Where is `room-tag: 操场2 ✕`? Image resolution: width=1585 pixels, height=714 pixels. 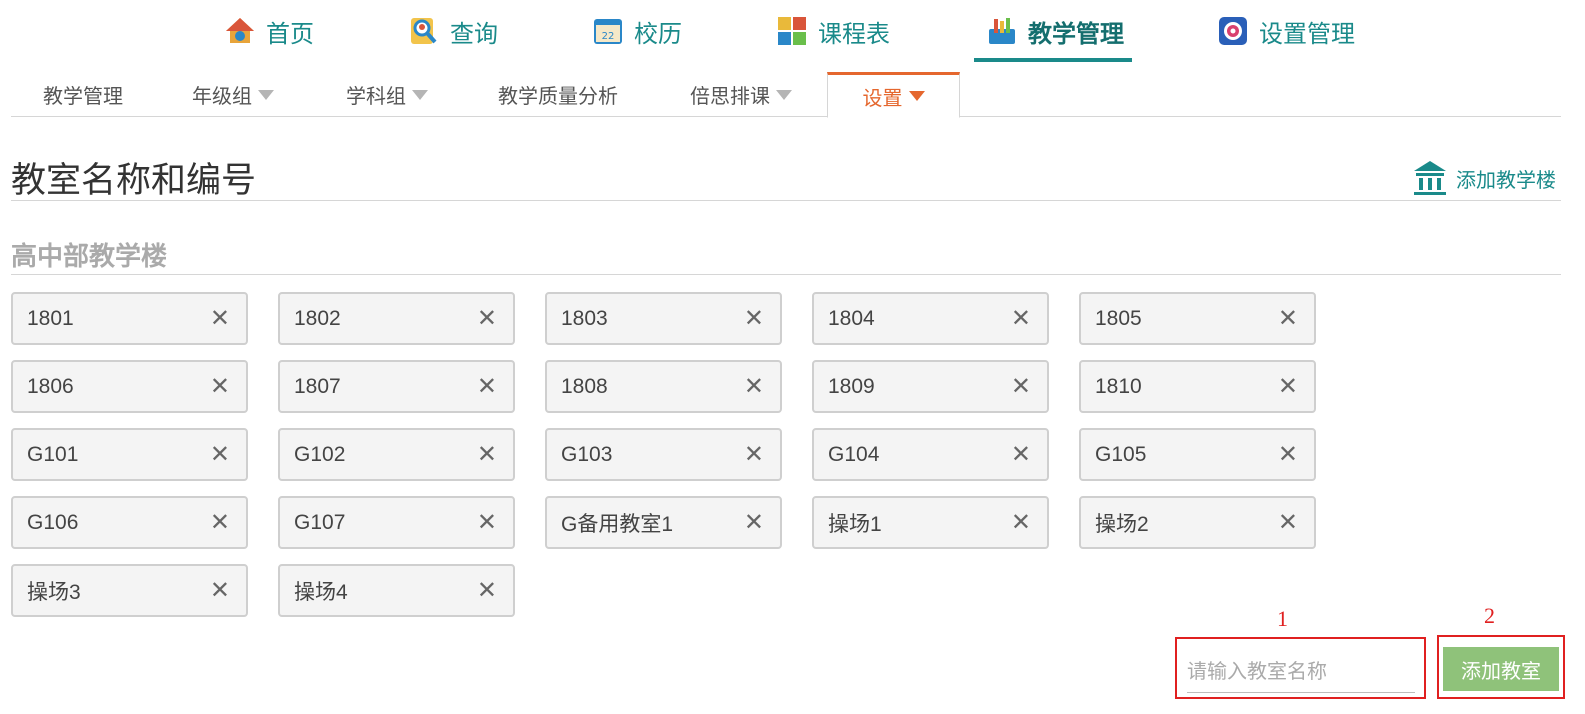 room-tag: 操场2 ✕ is located at coordinates (1197, 522).